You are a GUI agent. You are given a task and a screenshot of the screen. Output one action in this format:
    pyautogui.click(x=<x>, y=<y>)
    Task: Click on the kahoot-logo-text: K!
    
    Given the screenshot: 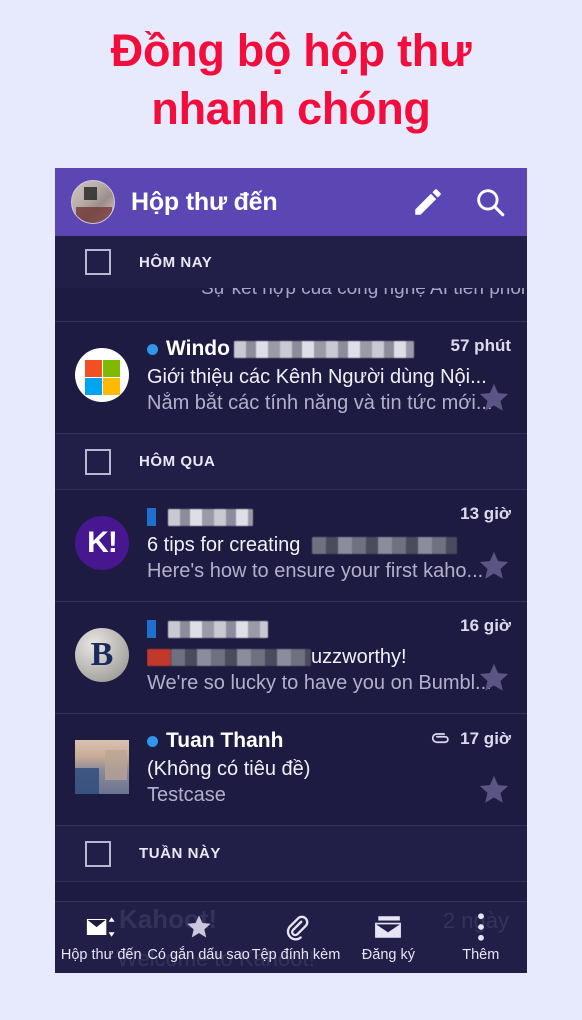 What is the action you would take?
    pyautogui.click(x=102, y=542)
    